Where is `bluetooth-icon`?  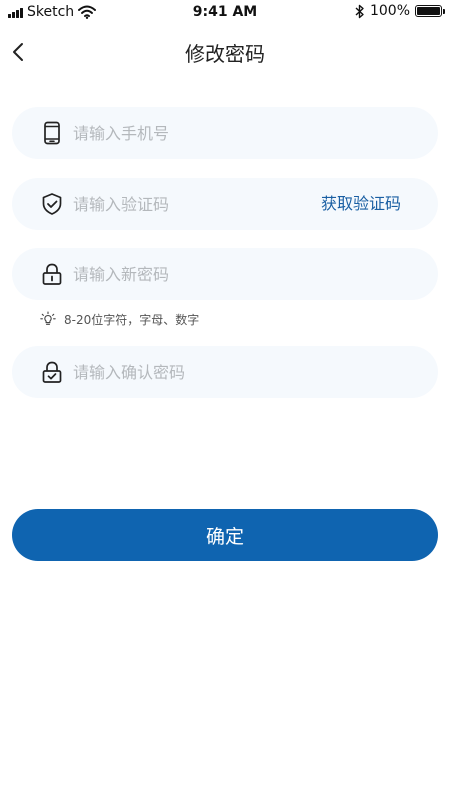
bluetooth-icon is located at coordinates (359, 11).